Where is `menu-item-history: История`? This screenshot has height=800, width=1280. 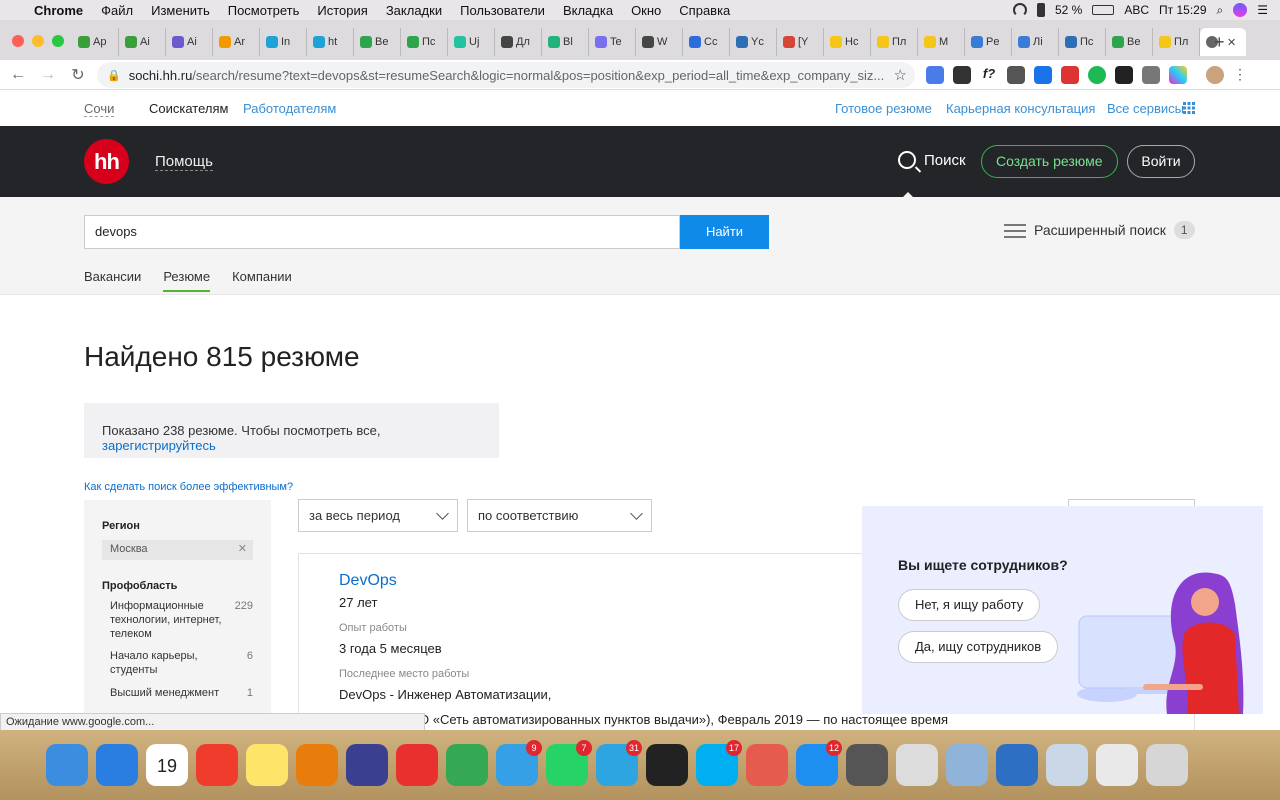
menu-item-history: История is located at coordinates (342, 10).